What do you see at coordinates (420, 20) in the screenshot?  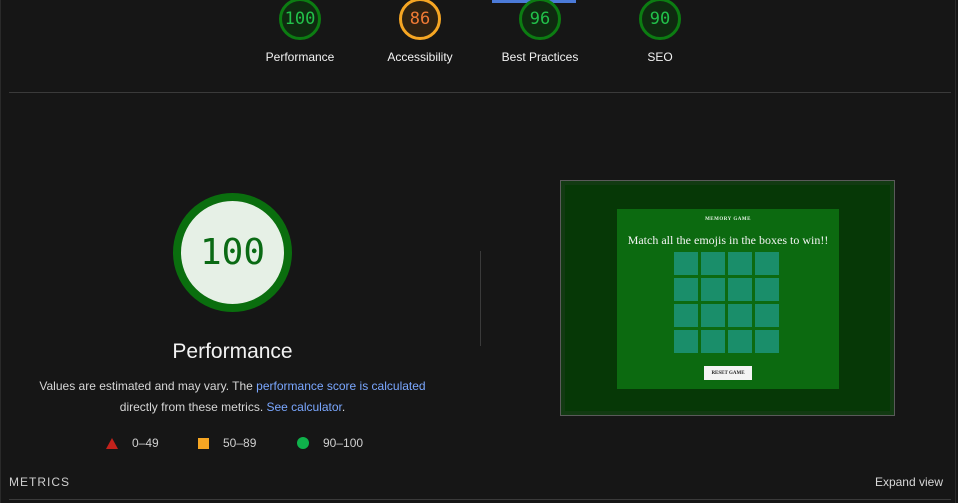 I see `gauge-accessibility-score: 86` at bounding box center [420, 20].